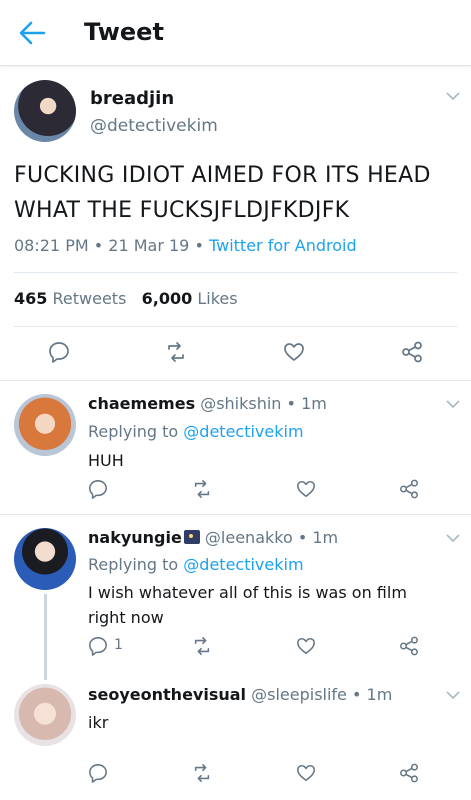 This screenshot has height=800, width=471. Describe the element at coordinates (124, 32) in the screenshot. I see `page-title: Tweet` at that location.